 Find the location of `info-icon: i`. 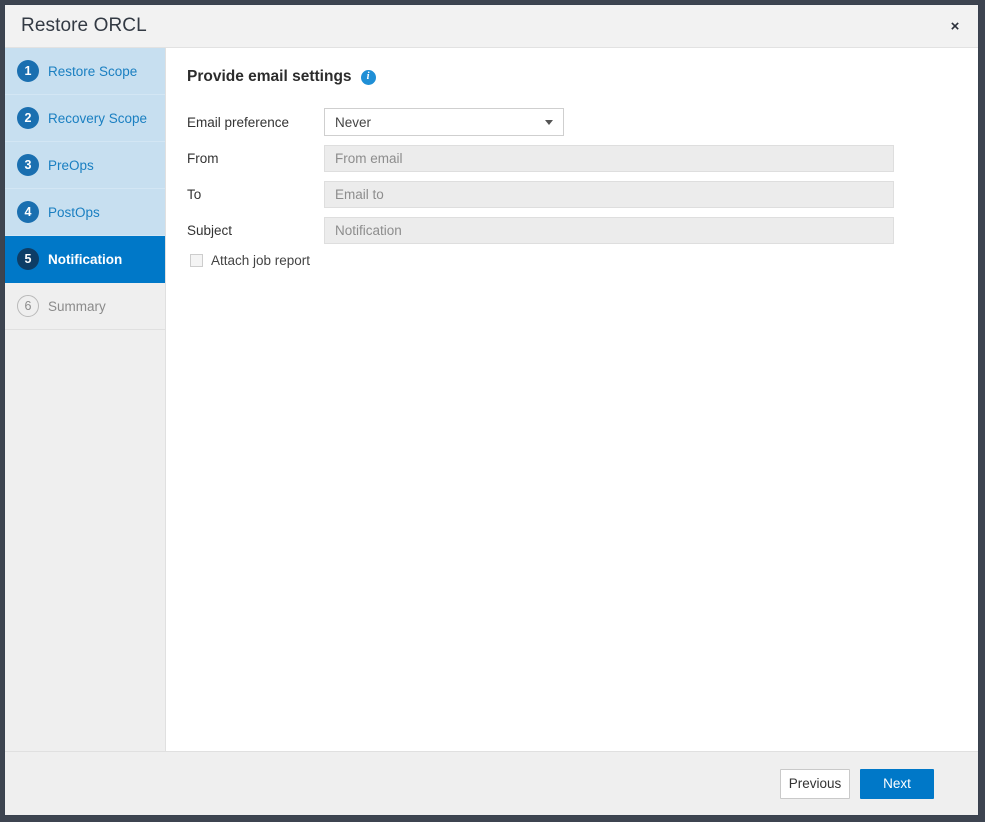

info-icon: i is located at coordinates (368, 77).